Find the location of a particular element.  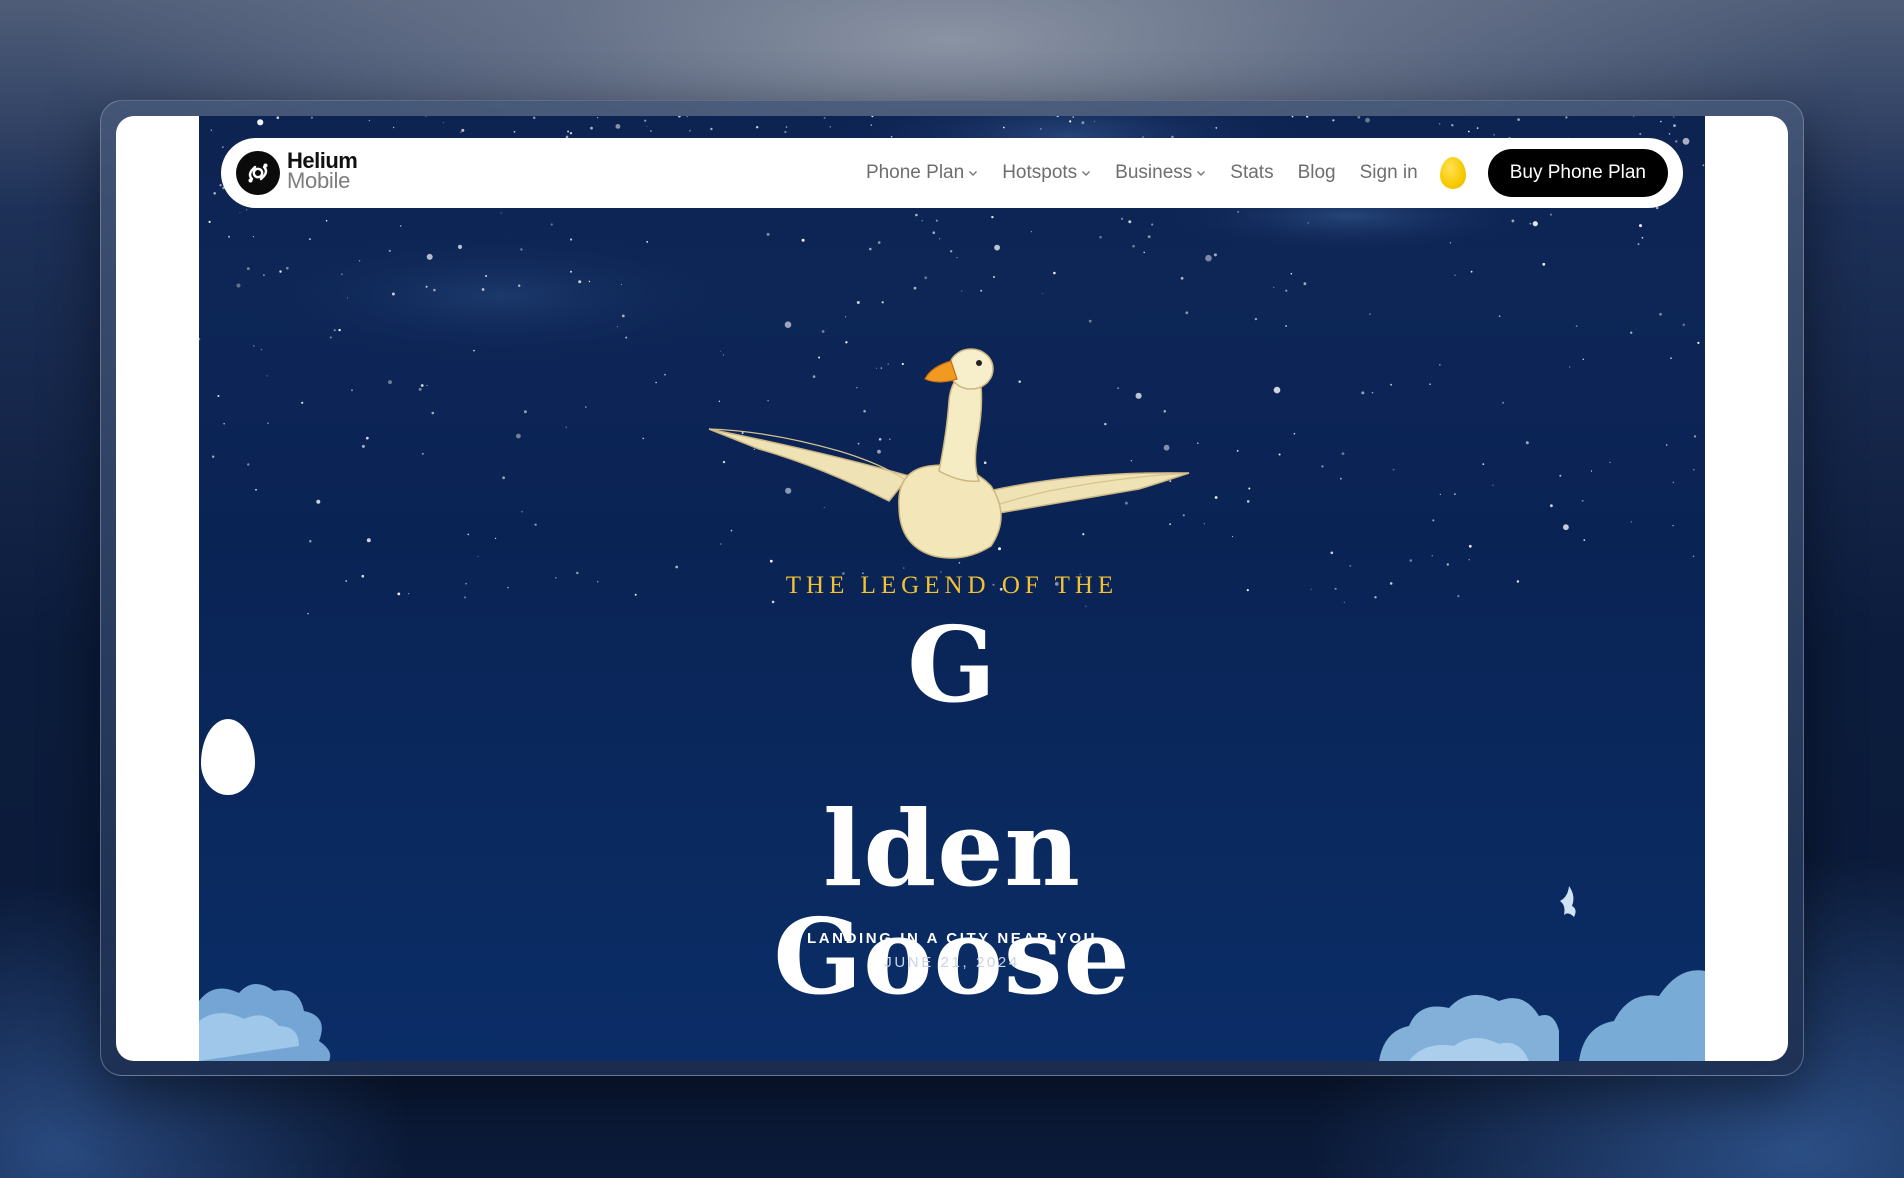

nav-item-phone-plan: Phone Plan is located at coordinates (922, 173).